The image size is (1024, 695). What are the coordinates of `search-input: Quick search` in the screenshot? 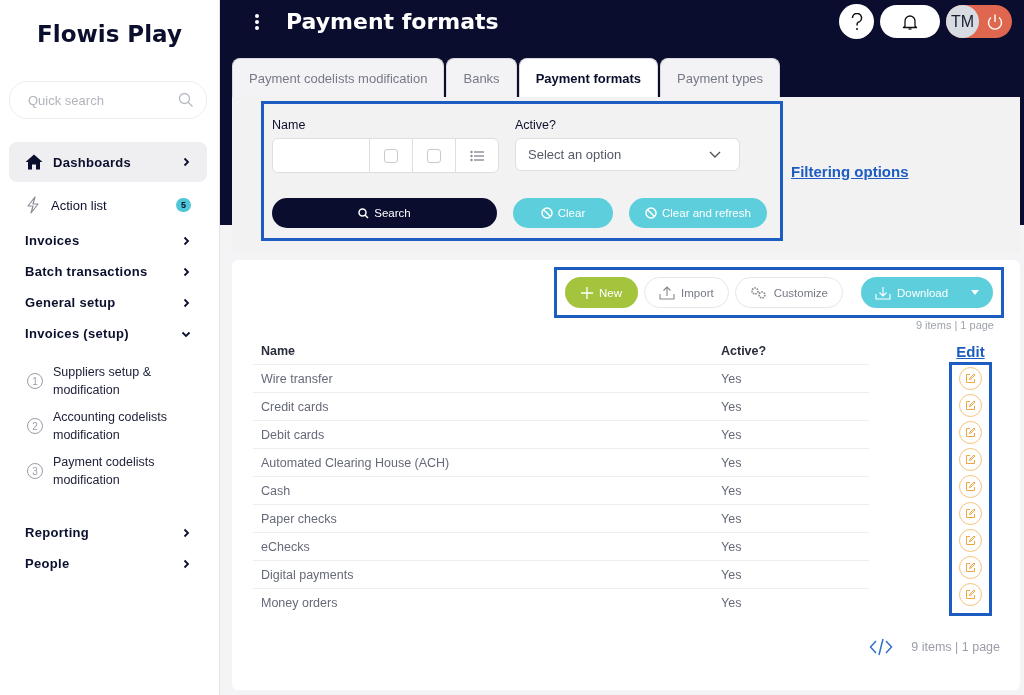 It's located at (102, 100).